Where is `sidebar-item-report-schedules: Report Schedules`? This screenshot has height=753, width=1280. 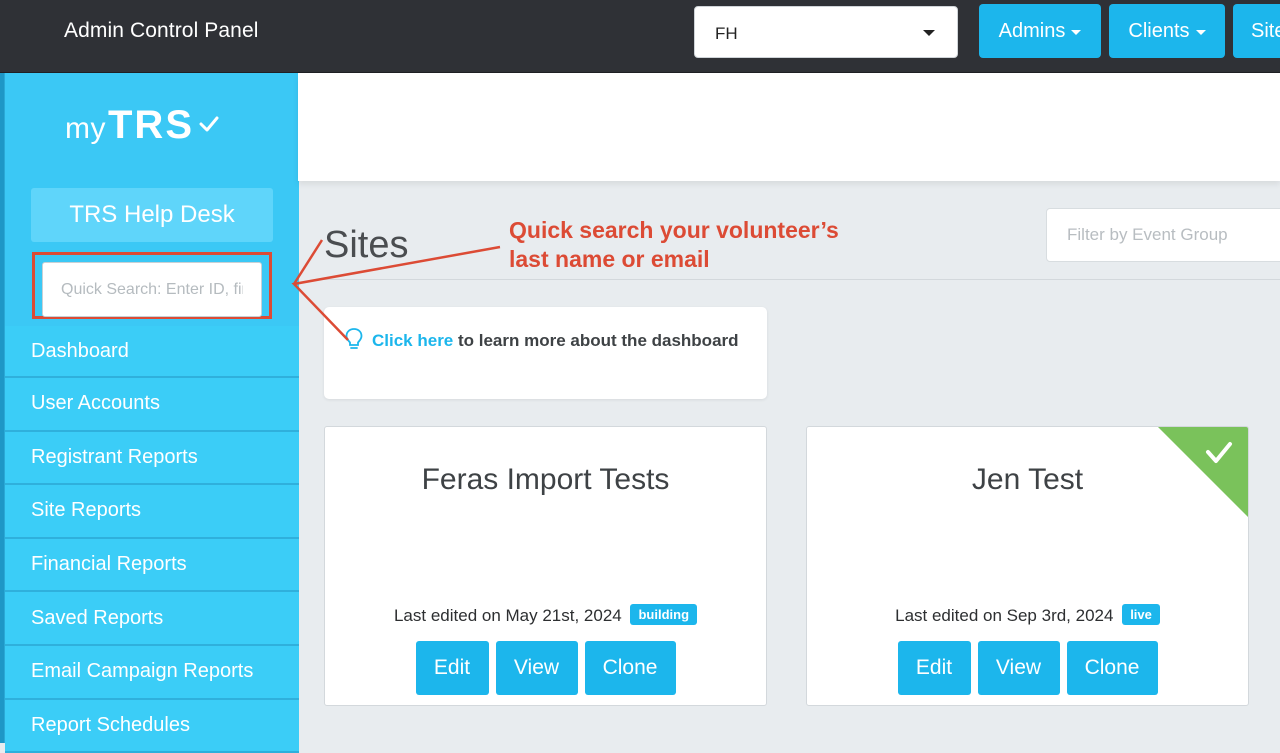 sidebar-item-report-schedules: Report Schedules is located at coordinates (152, 726).